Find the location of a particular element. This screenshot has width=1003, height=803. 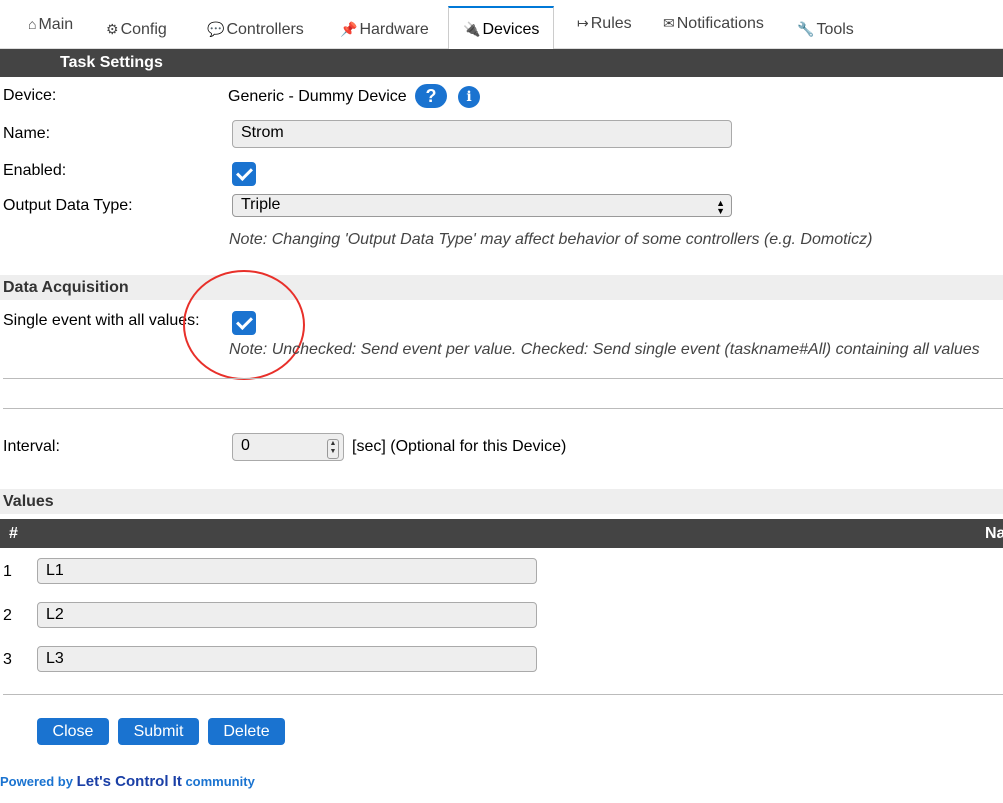

brand-link: Let's Control It is located at coordinates (129, 781).